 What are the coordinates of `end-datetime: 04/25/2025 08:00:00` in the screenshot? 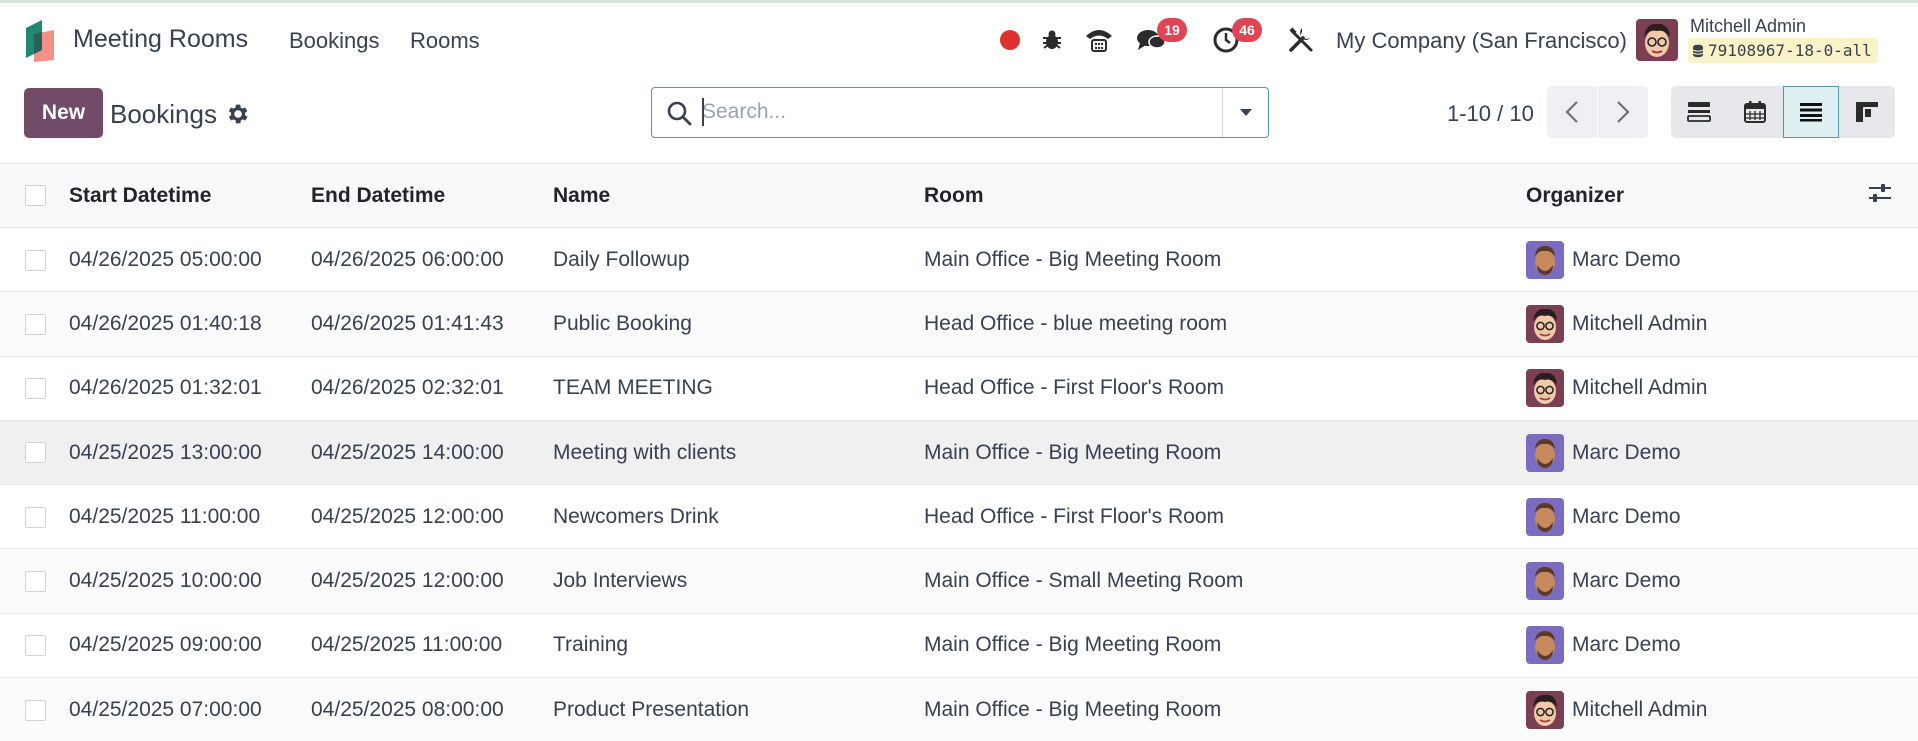 It's located at (432, 709).